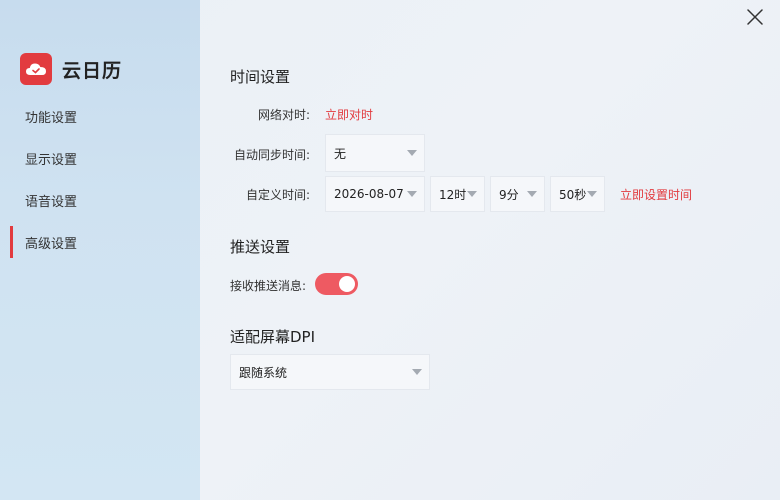 The width and height of the screenshot is (780, 500). What do you see at coordinates (51, 202) in the screenshot?
I see `sidebar-item-label: 语音设置` at bounding box center [51, 202].